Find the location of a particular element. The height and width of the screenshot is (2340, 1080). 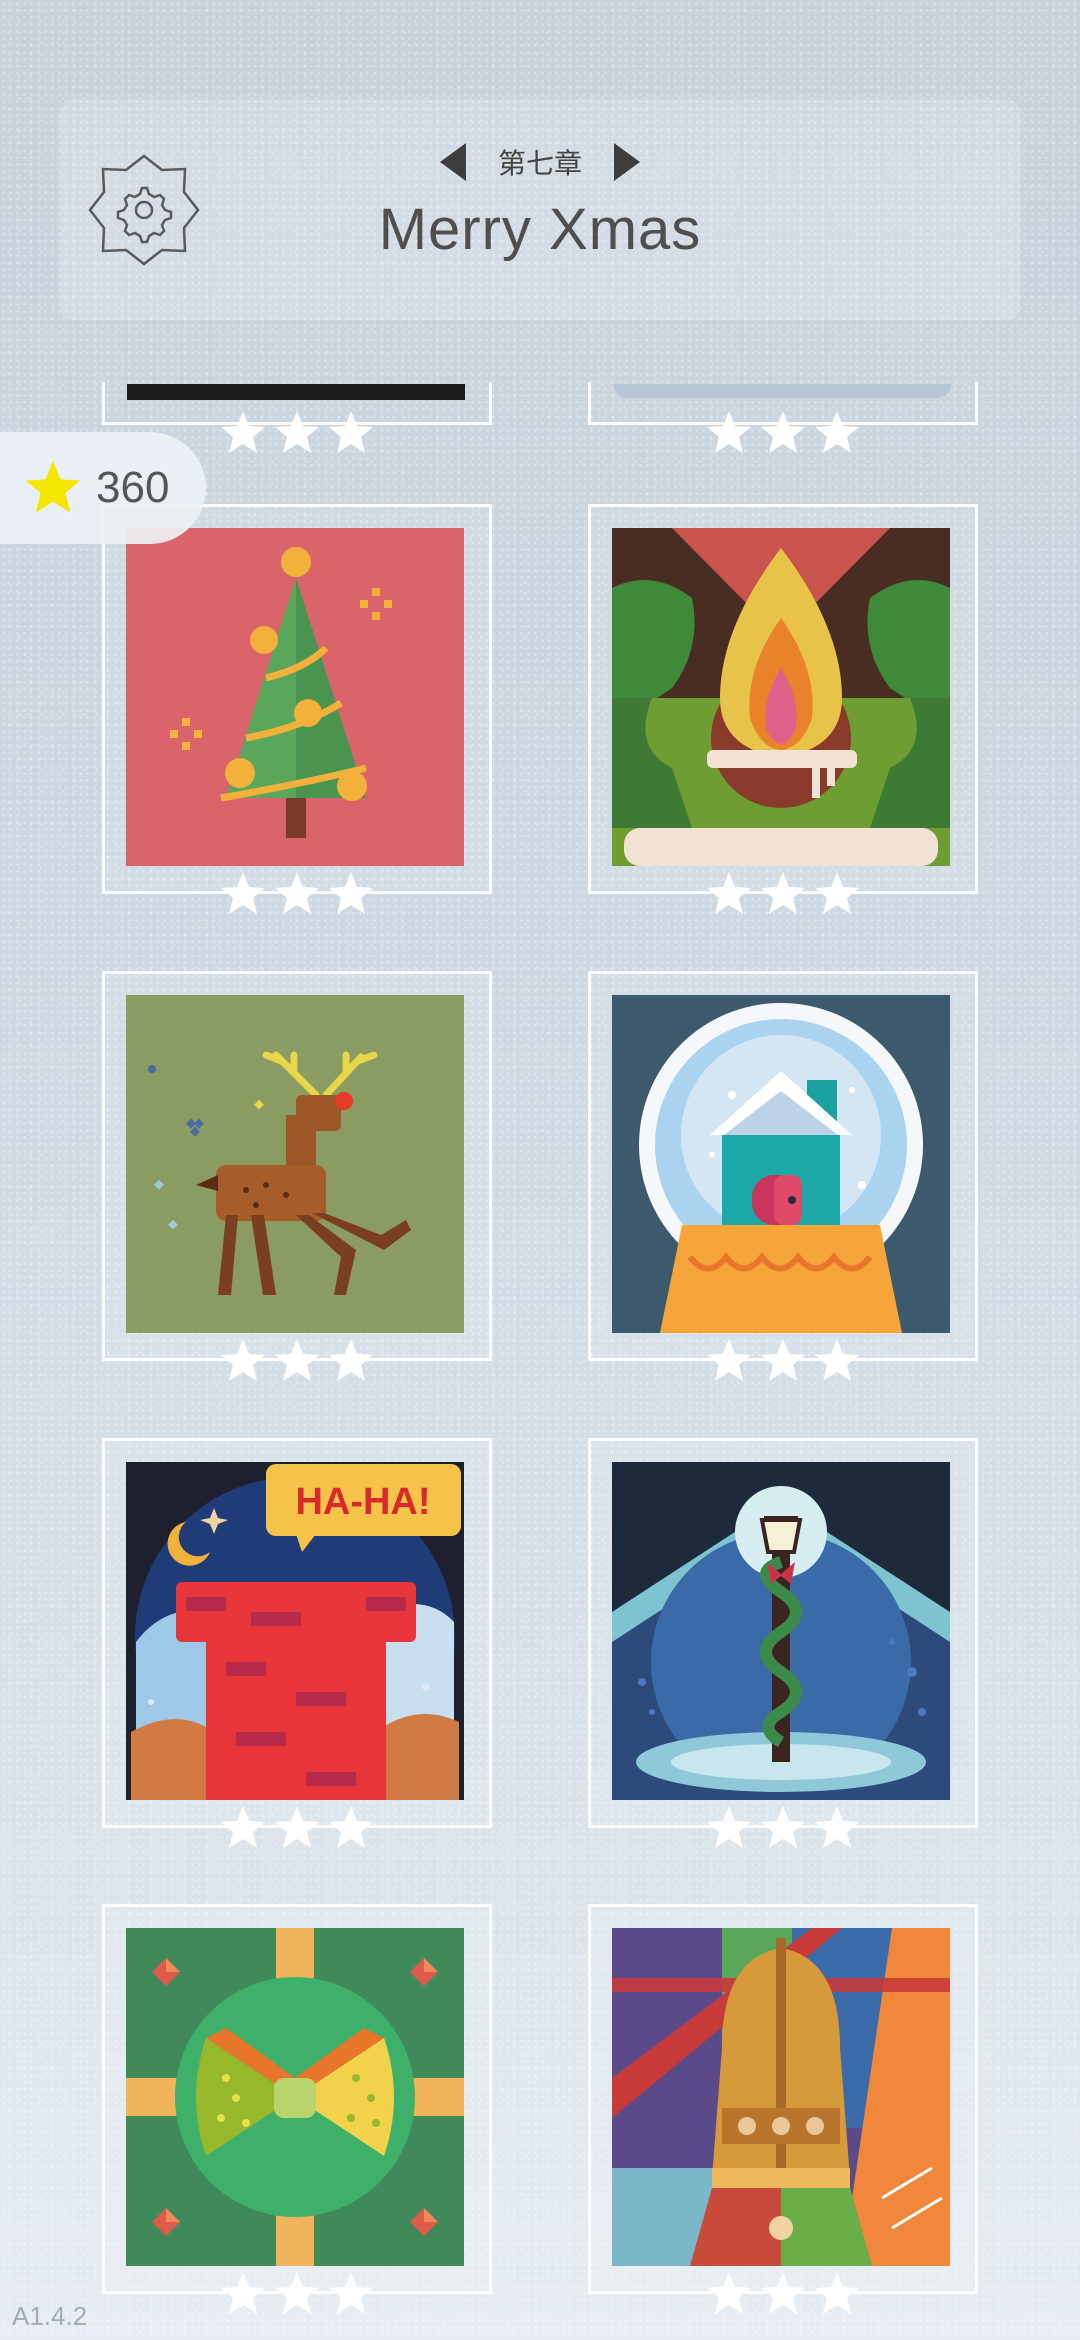

bell-artwork is located at coordinates (781, 2097).